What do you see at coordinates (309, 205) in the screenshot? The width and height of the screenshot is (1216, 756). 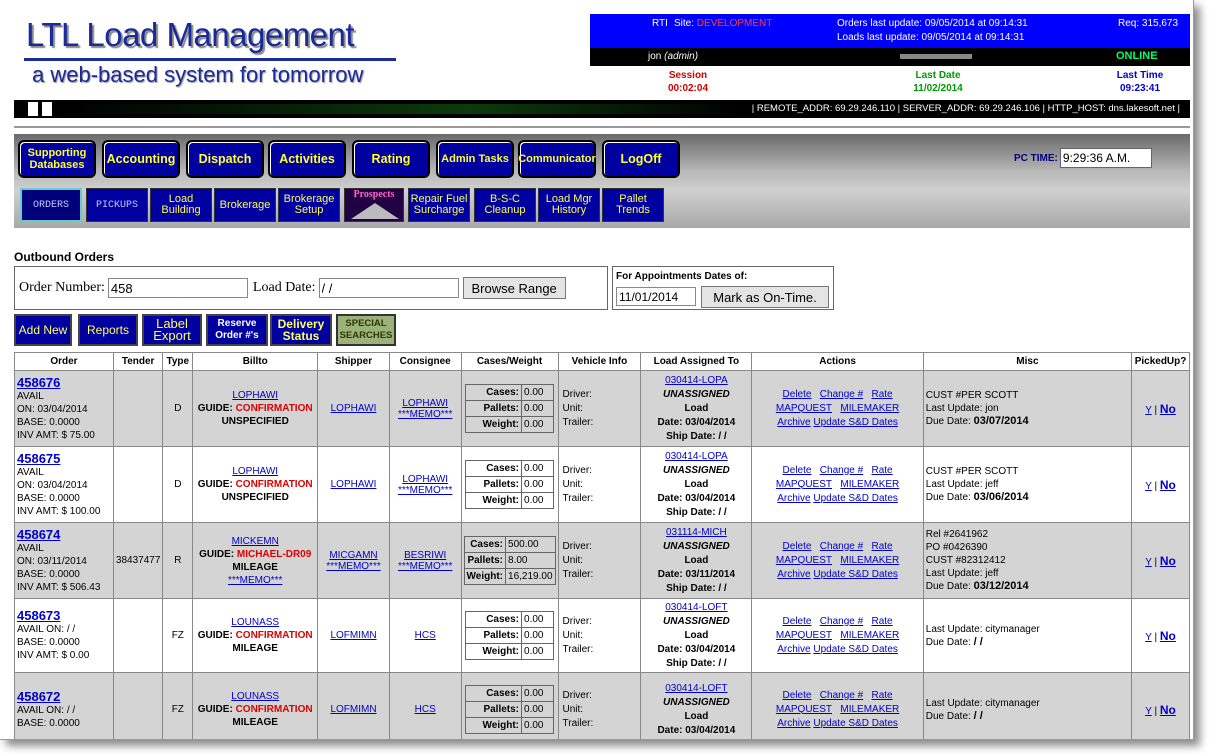 I see `submenu-brokerage-setup: Brokerage Setup` at bounding box center [309, 205].